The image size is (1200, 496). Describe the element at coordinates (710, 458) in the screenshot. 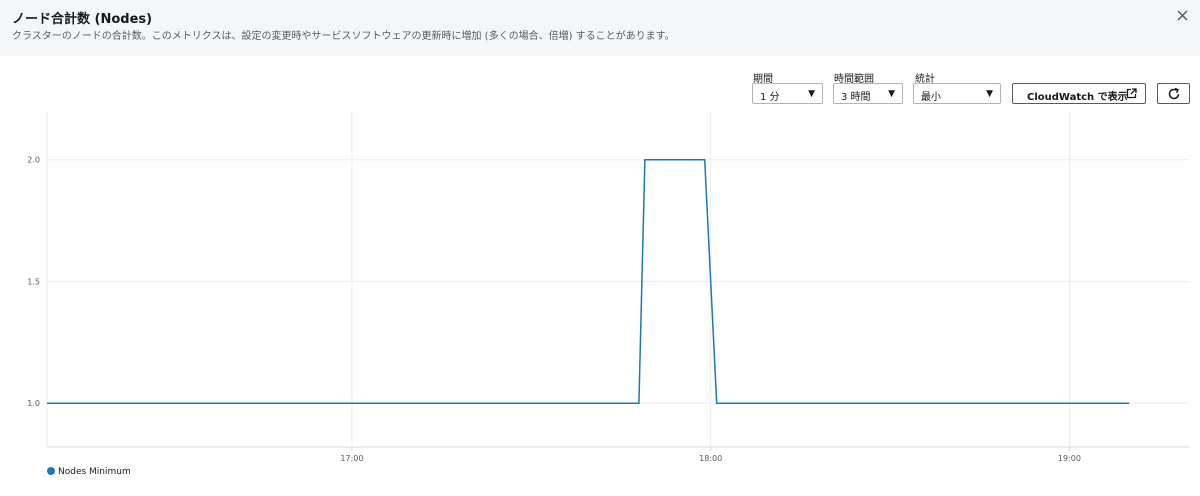

I see `x-tick-label: 18:00` at that location.